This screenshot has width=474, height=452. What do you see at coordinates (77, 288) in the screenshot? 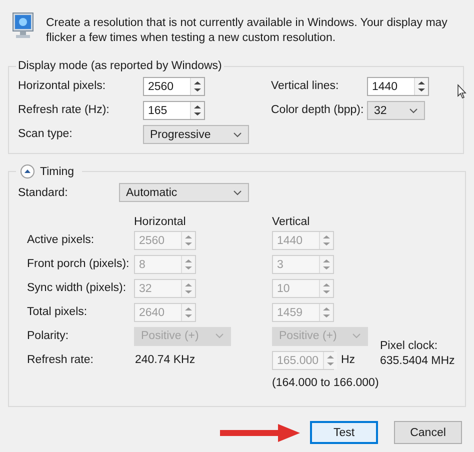
I see `field-label: Sync width (pixels):` at bounding box center [77, 288].